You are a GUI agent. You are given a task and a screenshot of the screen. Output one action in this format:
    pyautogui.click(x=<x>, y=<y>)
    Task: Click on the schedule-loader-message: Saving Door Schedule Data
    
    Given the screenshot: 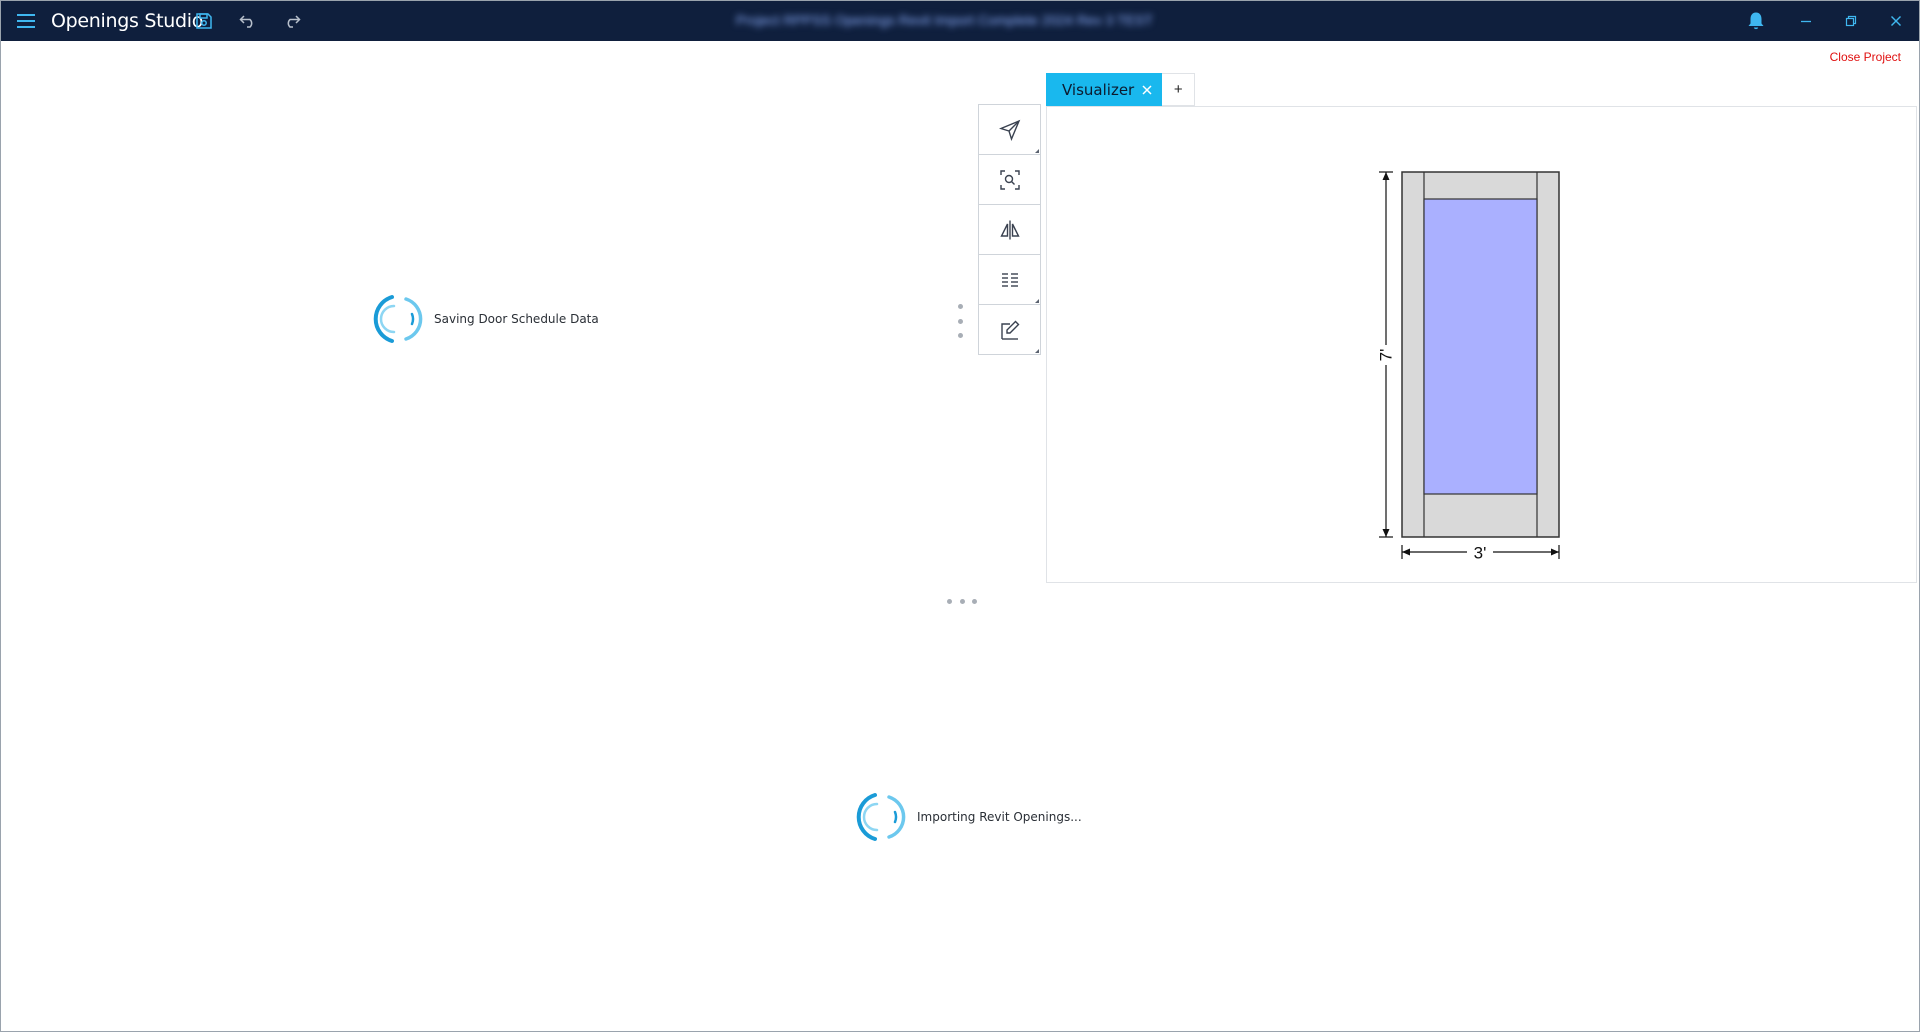 What is the action you would take?
    pyautogui.click(x=516, y=319)
    